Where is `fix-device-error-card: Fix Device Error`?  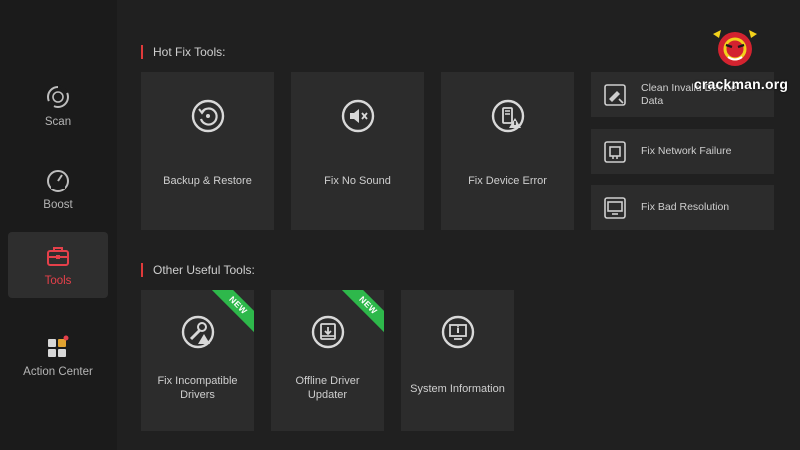
fix-device-error-card: Fix Device Error is located at coordinates (507, 151).